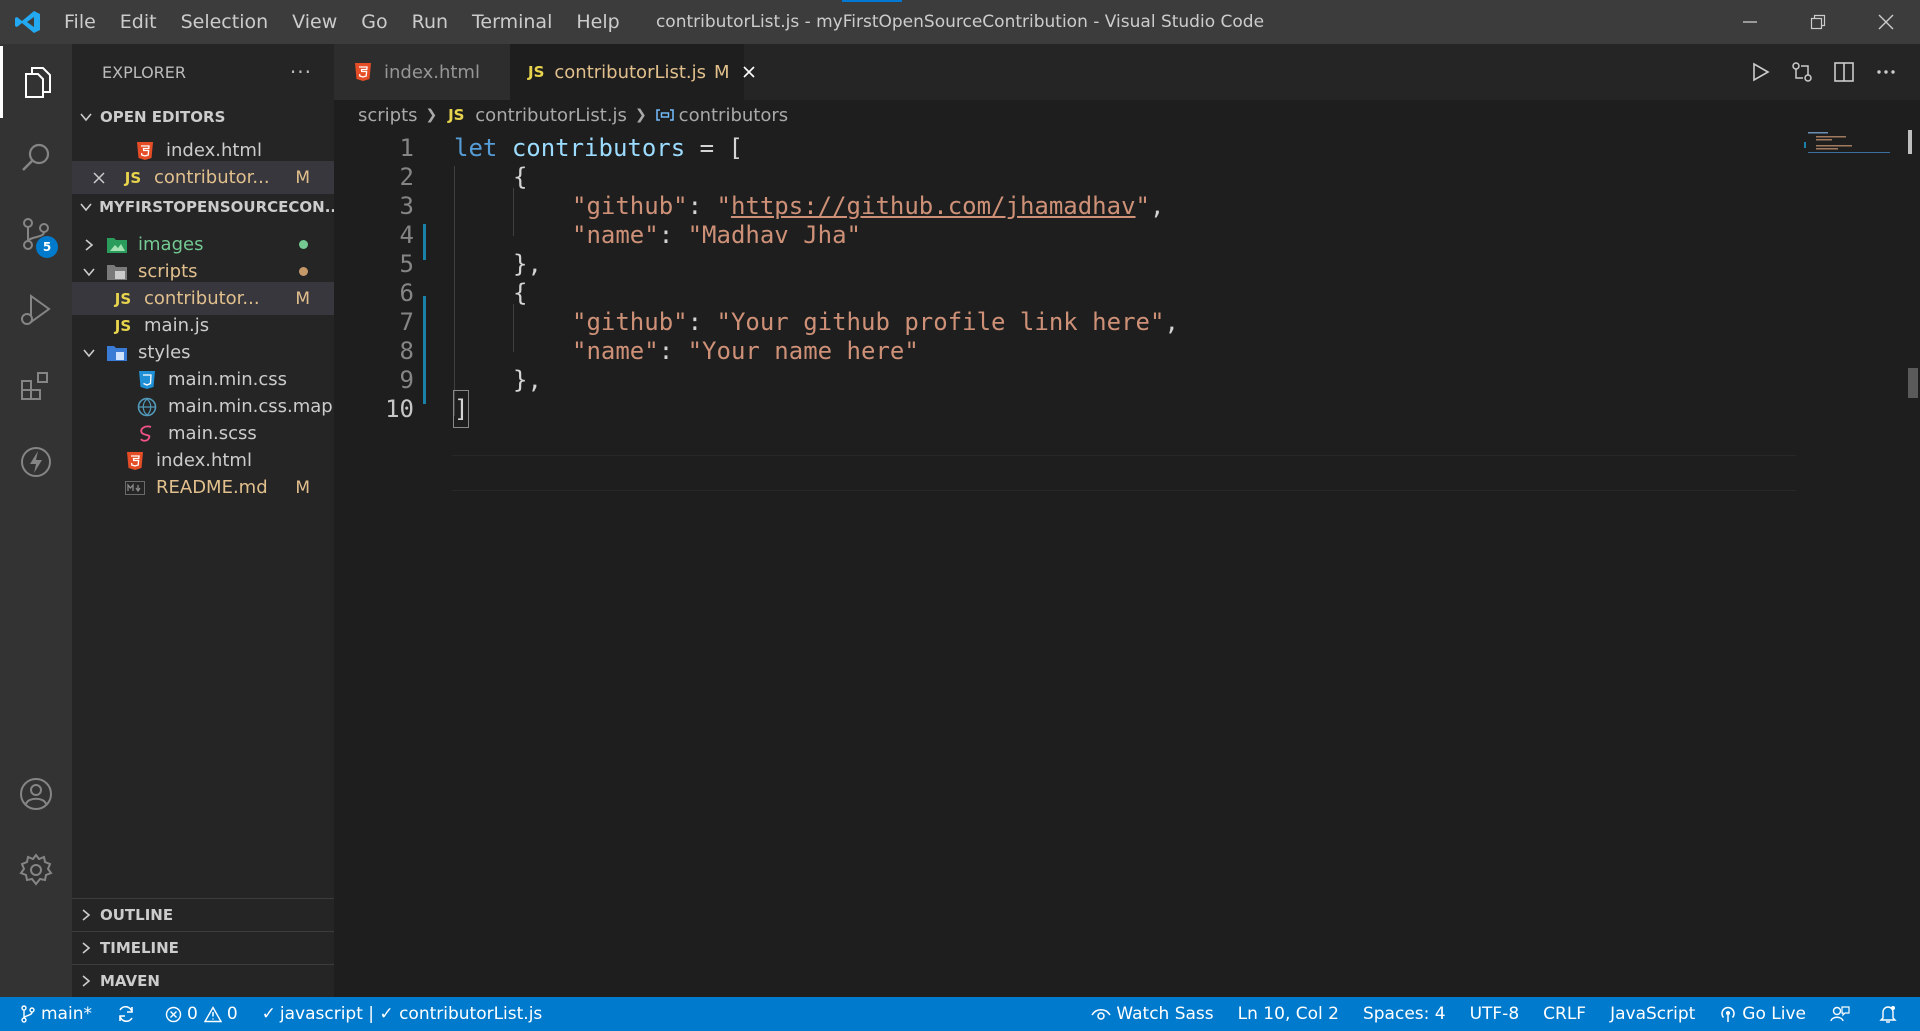 This screenshot has height=1031, width=1920. What do you see at coordinates (36, 234) in the screenshot?
I see `activity-source-control: 5` at bounding box center [36, 234].